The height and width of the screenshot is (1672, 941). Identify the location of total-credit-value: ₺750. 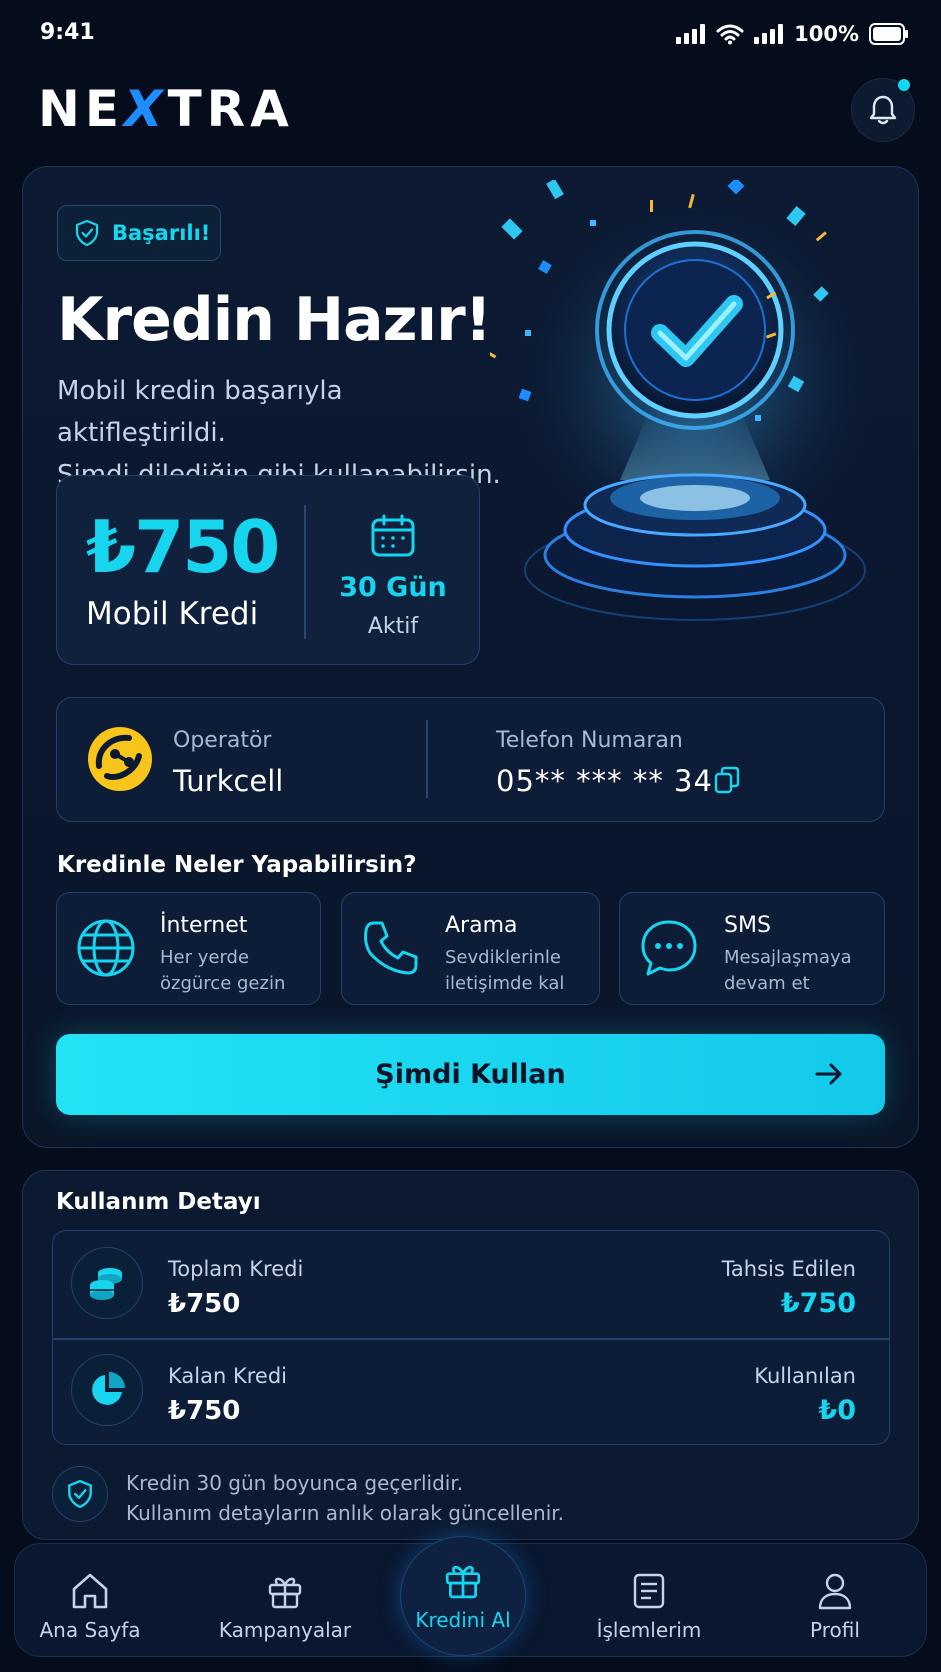
(204, 1304).